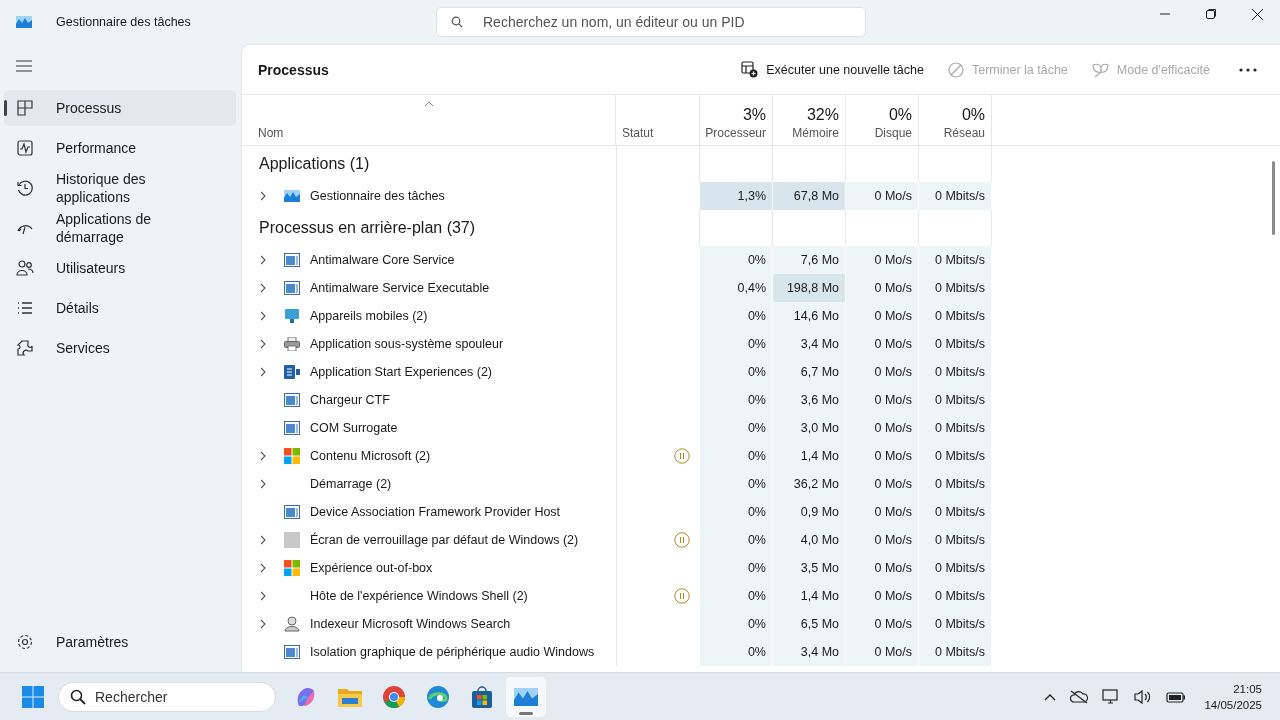 The width and height of the screenshot is (1280, 720). Describe the element at coordinates (354, 428) in the screenshot. I see `process-name: COM Surrogate` at that location.